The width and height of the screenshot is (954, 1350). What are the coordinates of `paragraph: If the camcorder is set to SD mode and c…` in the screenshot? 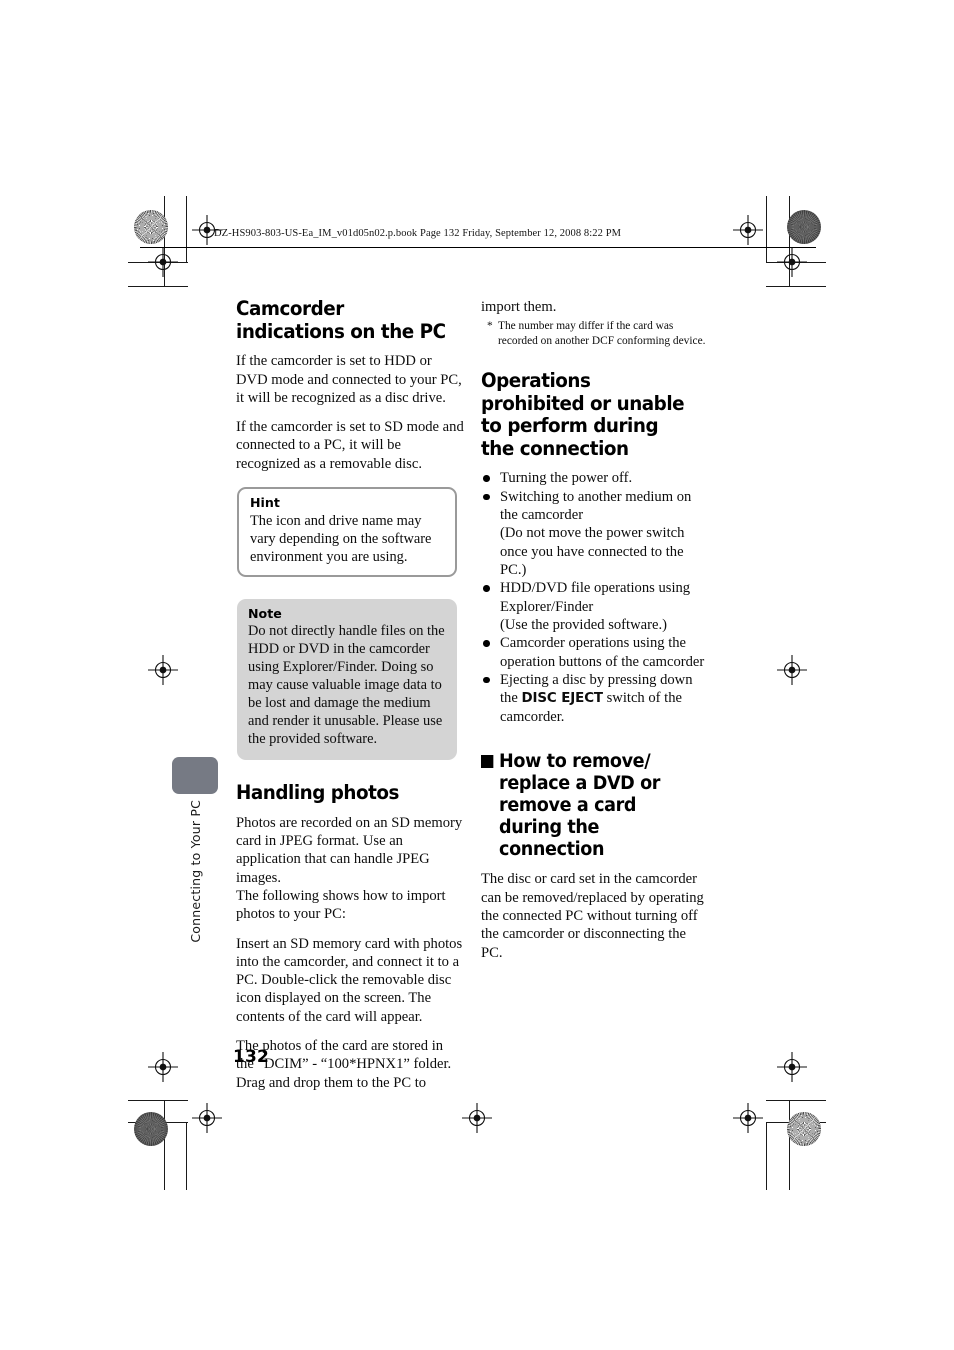 It's located at (350, 445).